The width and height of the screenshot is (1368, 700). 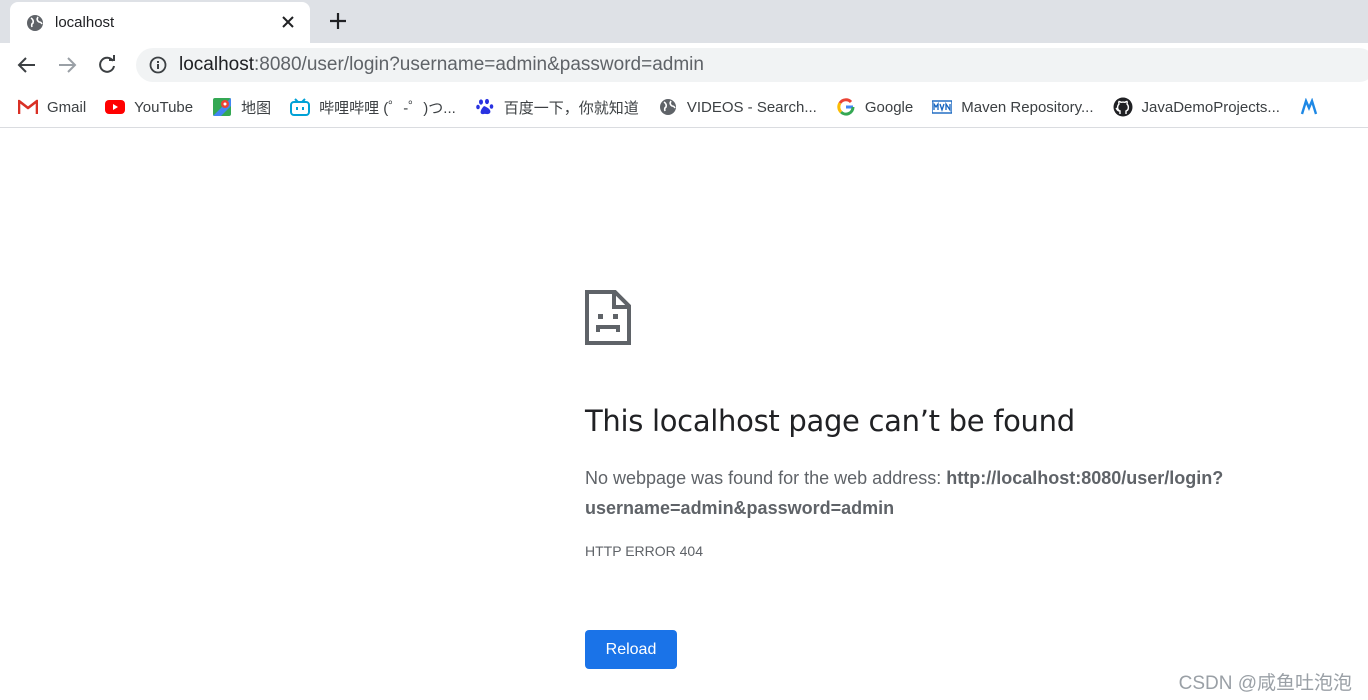 What do you see at coordinates (631, 649) in the screenshot?
I see `reload-button: Reload` at bounding box center [631, 649].